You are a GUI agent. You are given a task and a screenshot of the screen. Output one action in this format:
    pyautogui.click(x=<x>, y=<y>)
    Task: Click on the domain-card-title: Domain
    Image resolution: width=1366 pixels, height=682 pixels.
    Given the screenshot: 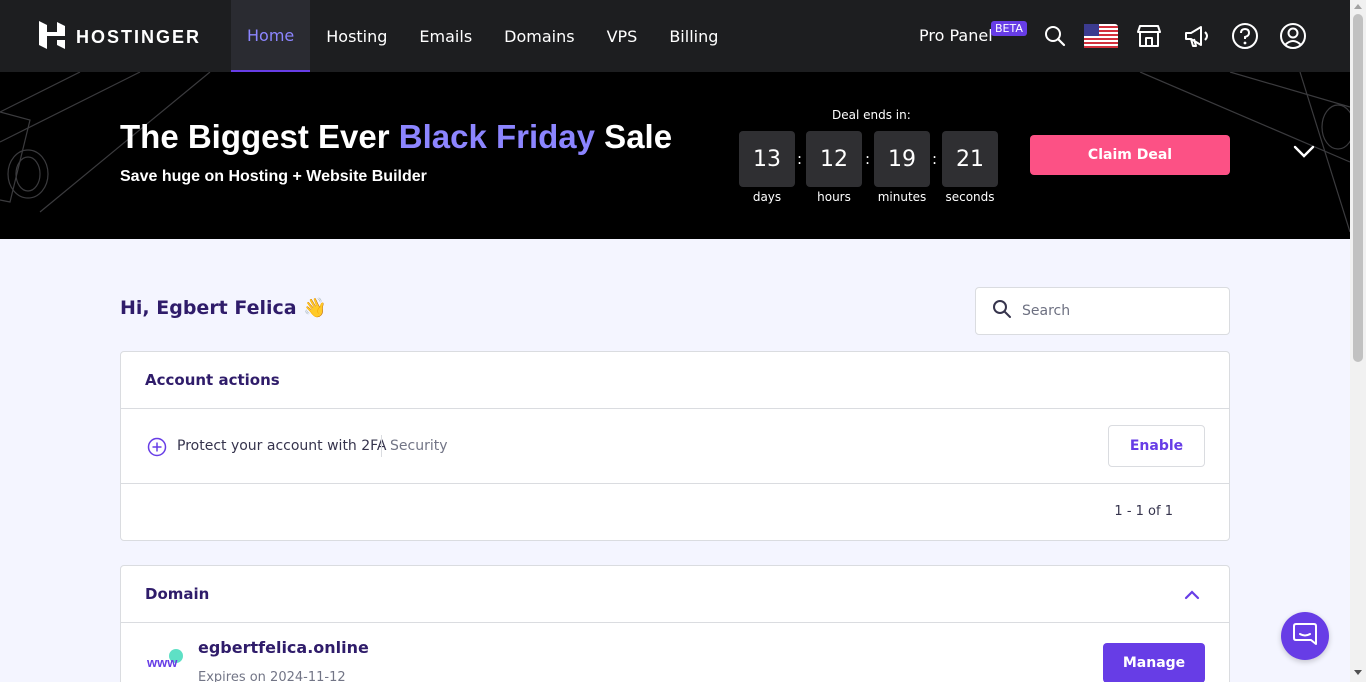 What is the action you would take?
    pyautogui.click(x=177, y=594)
    